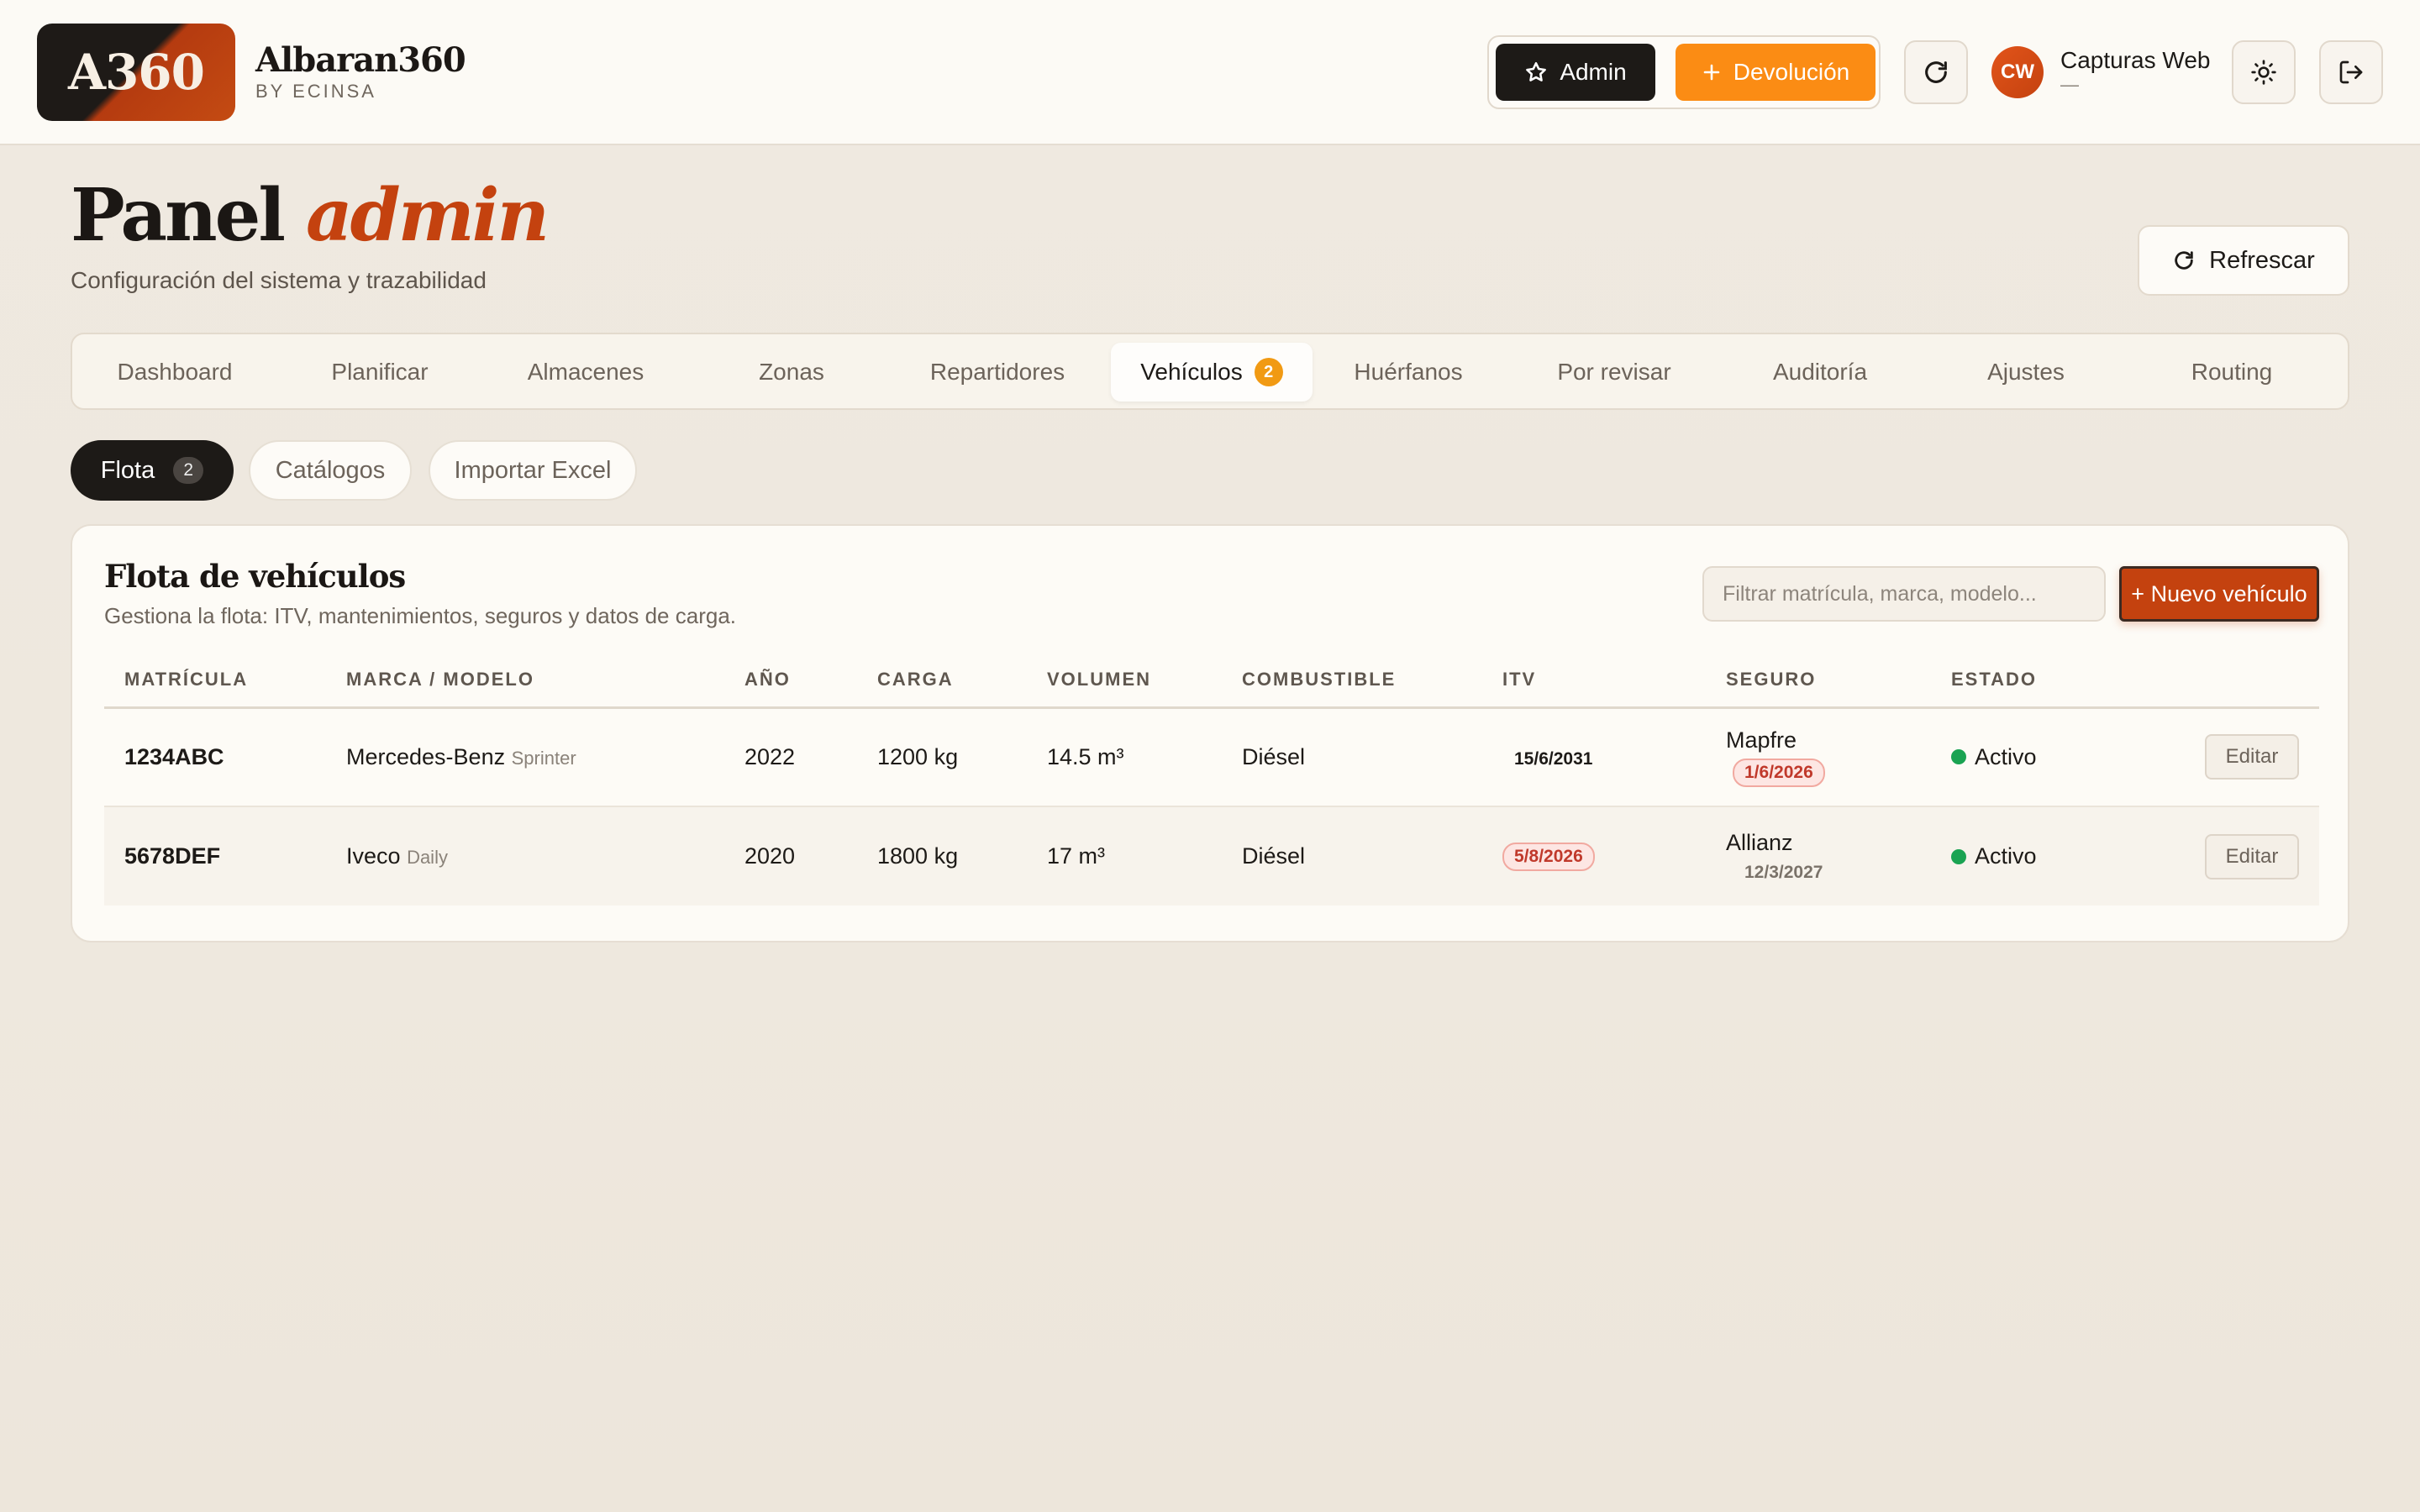 The height and width of the screenshot is (1512, 2420). Describe the element at coordinates (2017, 72) in the screenshot. I see `avatar: CW` at that location.